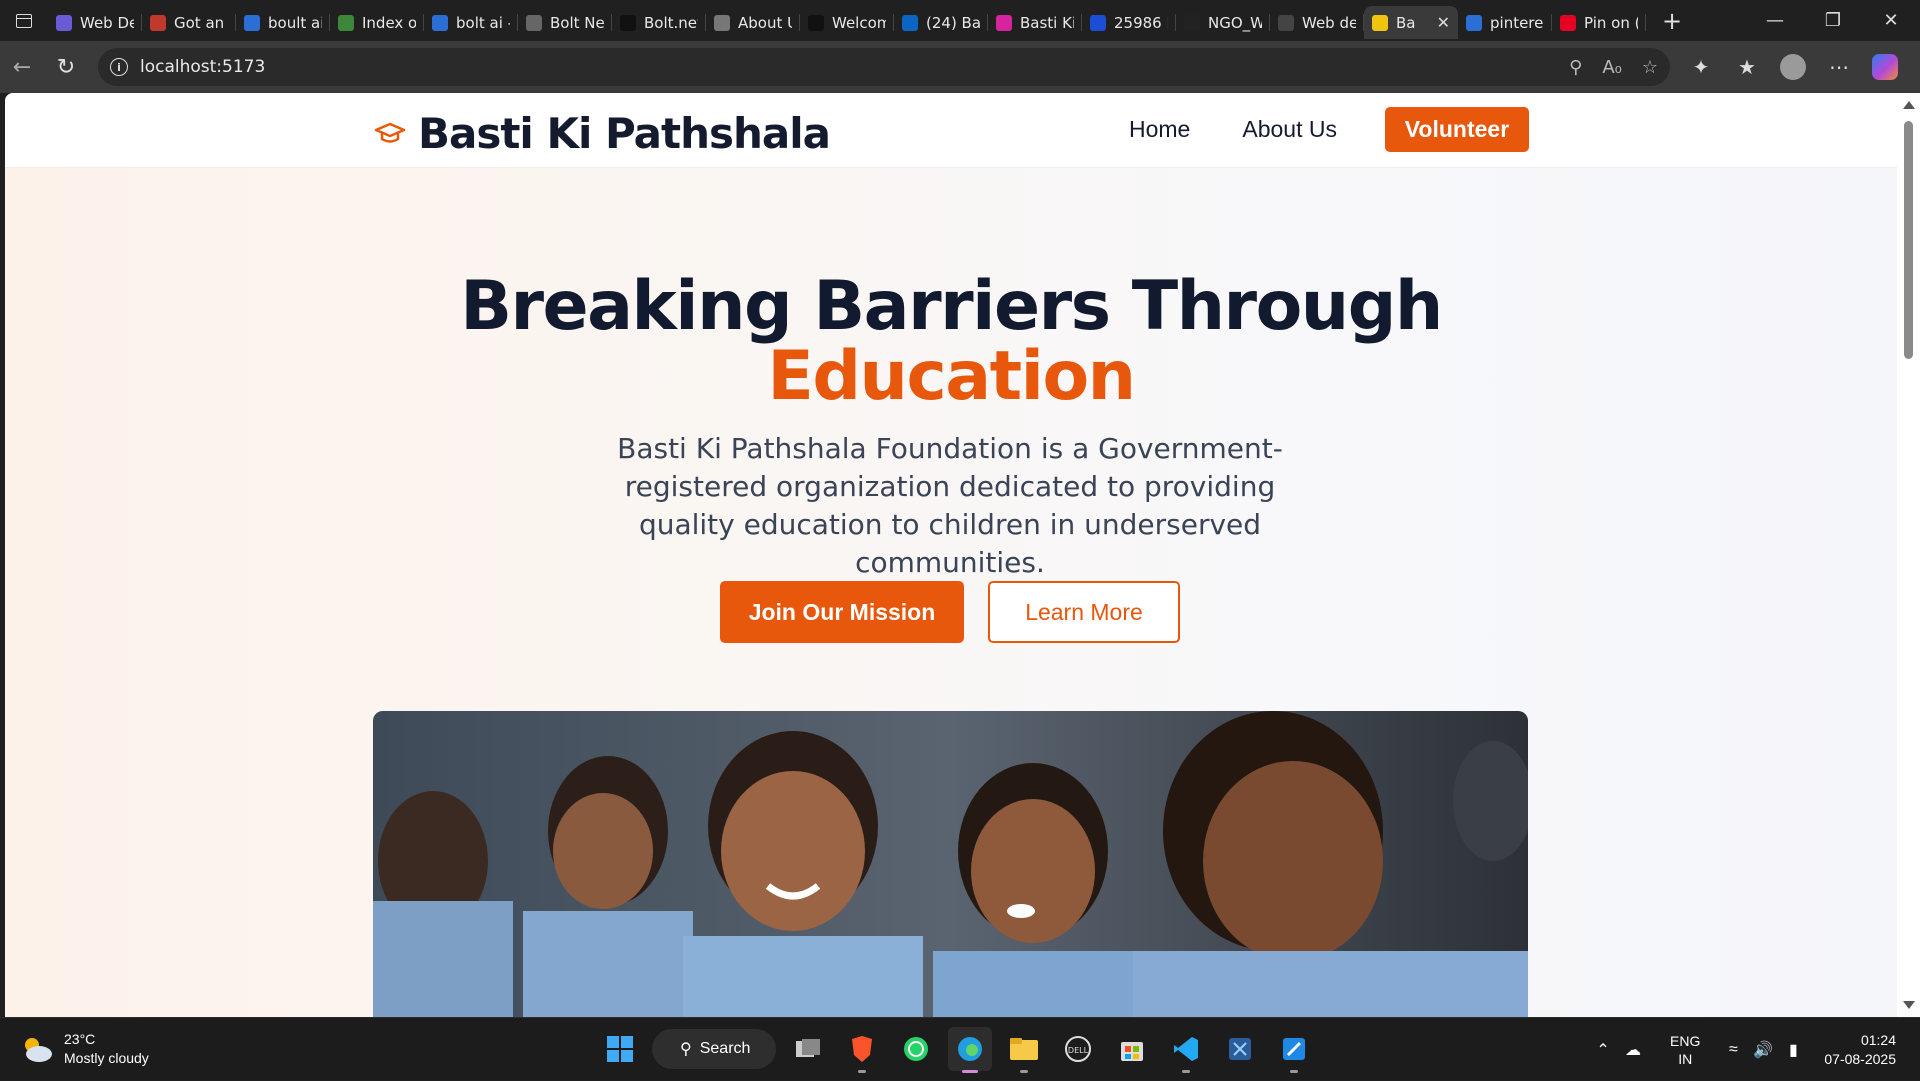  I want to click on browser-tab: Web de, so click(1317, 22).